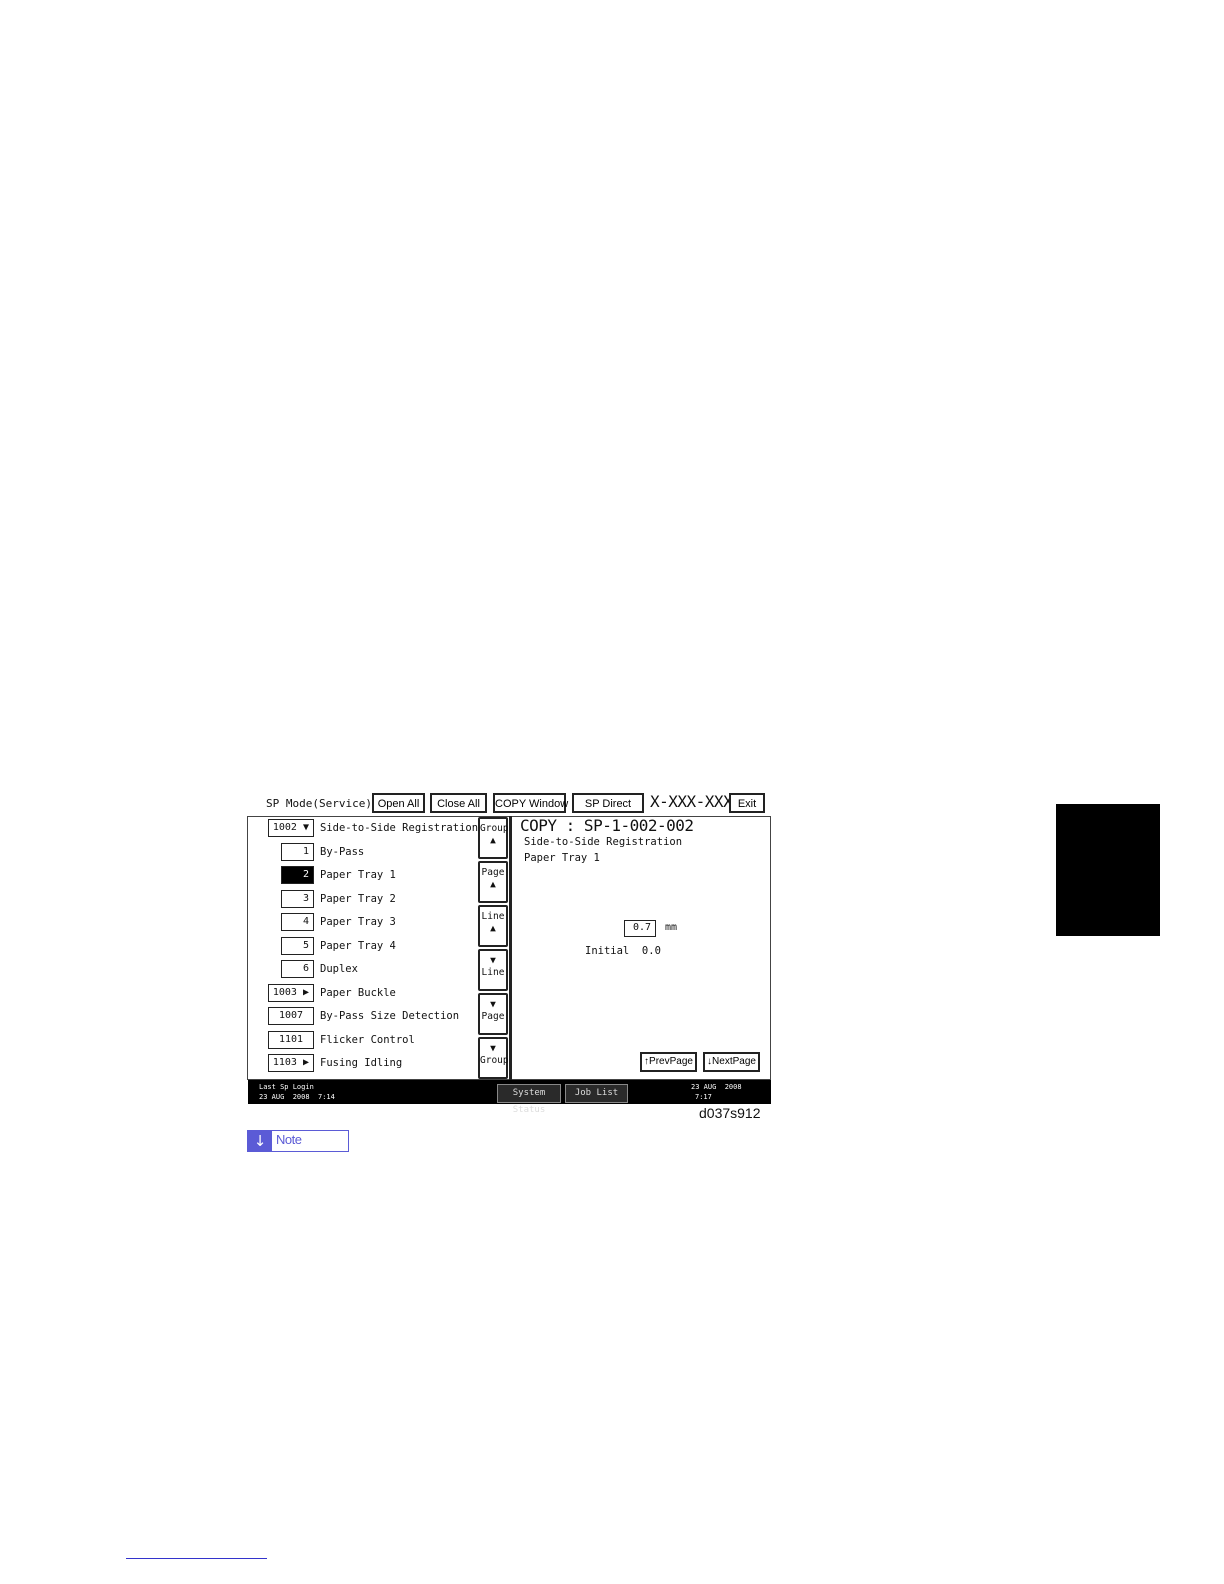  What do you see at coordinates (399, 828) in the screenshot?
I see `list-item-label: Side-to-Side Registration` at bounding box center [399, 828].